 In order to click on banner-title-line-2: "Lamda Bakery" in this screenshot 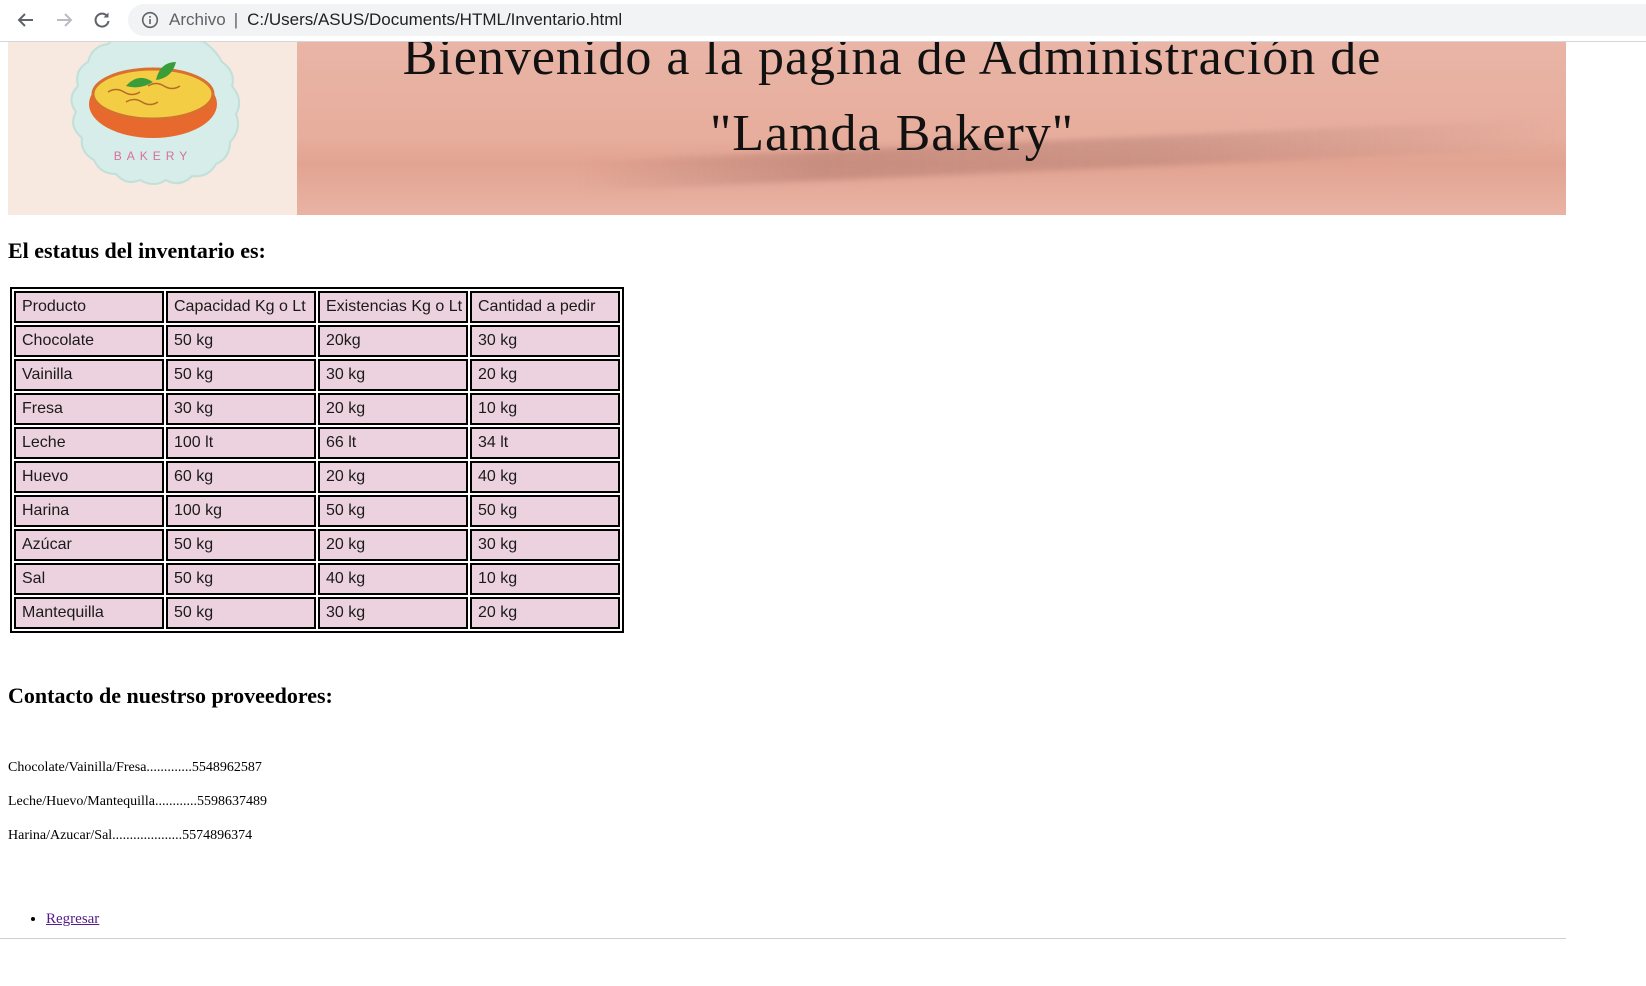, I will do `click(892, 133)`.